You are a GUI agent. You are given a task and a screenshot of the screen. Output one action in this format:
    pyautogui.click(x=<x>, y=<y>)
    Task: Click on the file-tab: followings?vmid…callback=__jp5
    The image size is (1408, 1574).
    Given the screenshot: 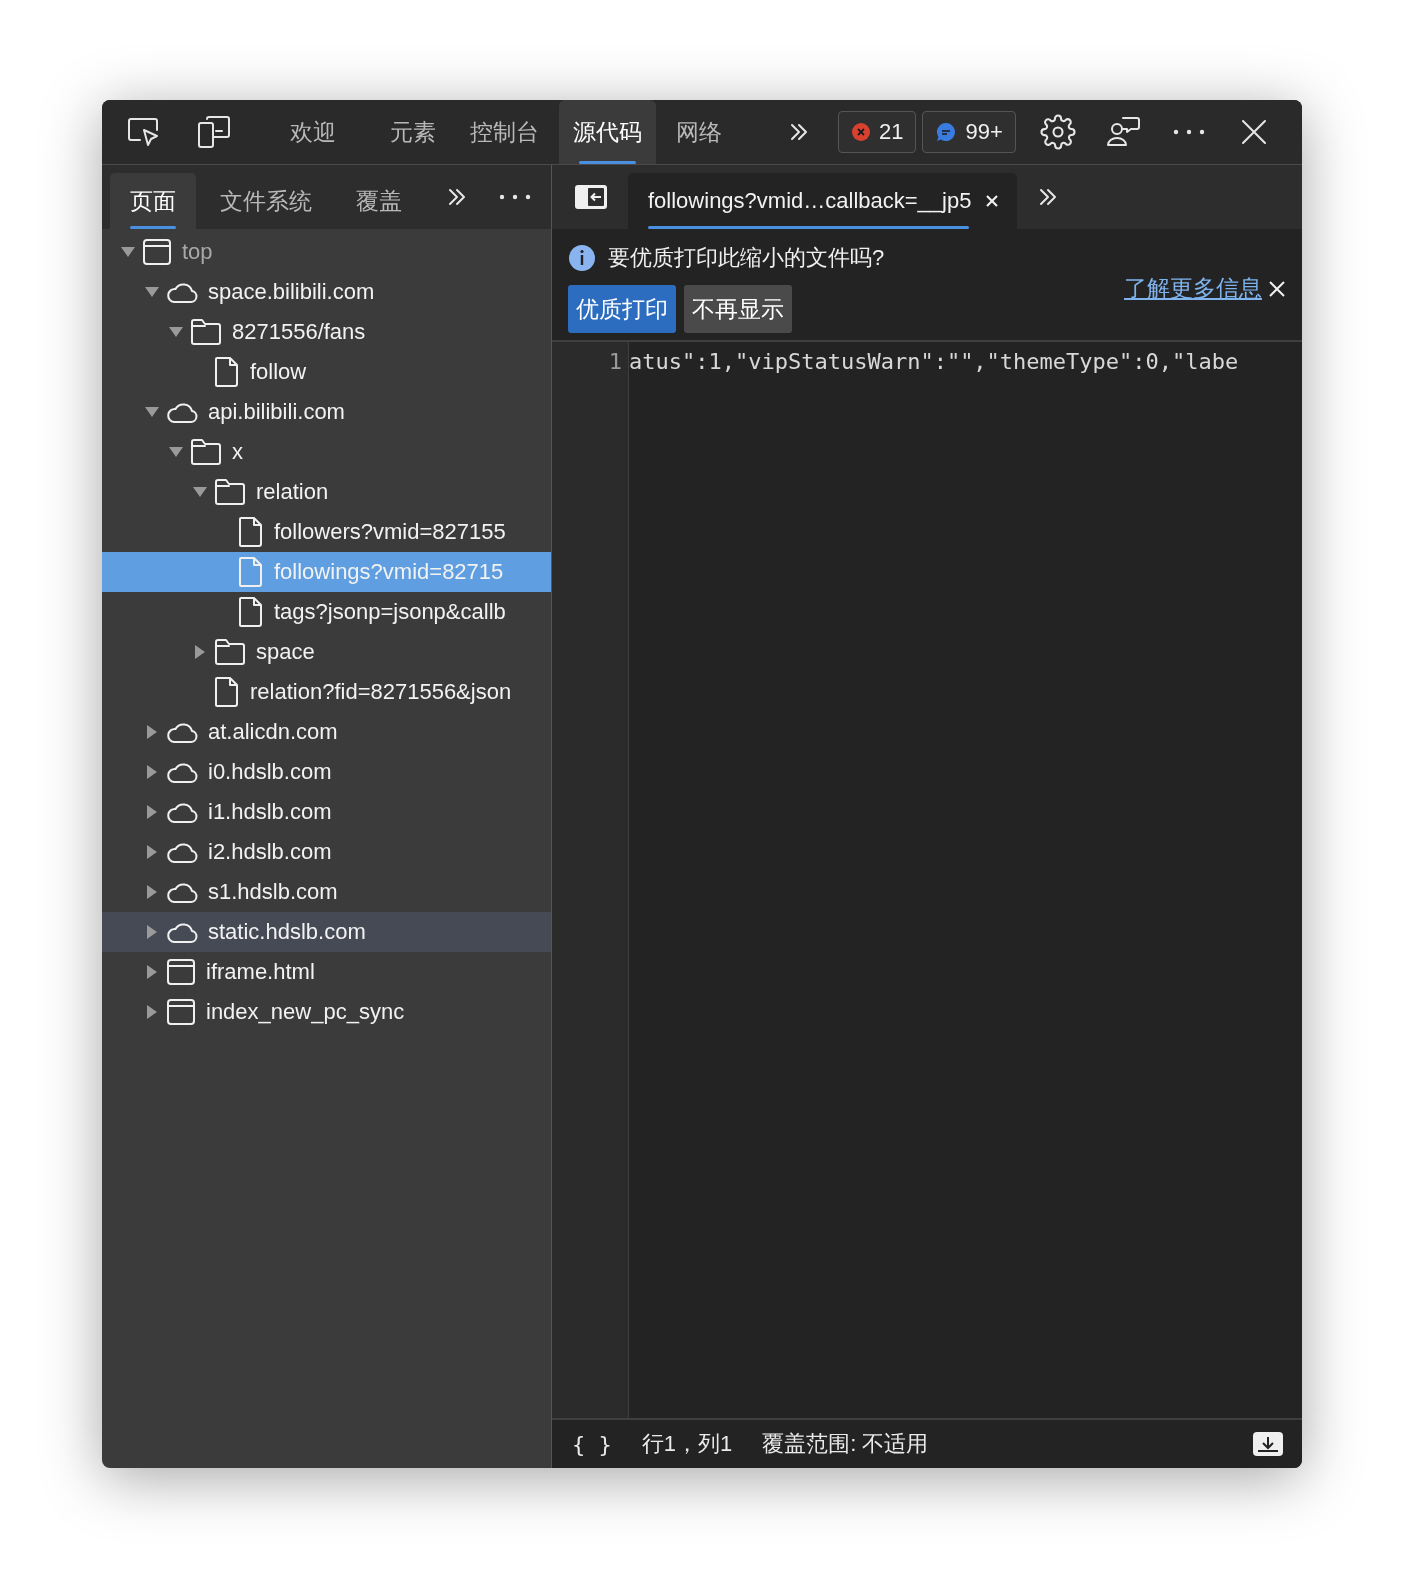 What is the action you would take?
    pyautogui.click(x=823, y=201)
    